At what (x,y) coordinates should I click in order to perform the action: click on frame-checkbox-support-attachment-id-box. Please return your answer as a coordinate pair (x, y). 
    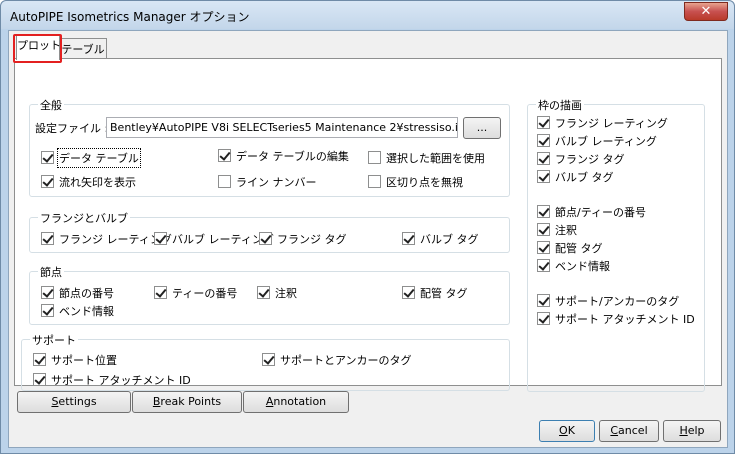
    Looking at the image, I should click on (543, 318).